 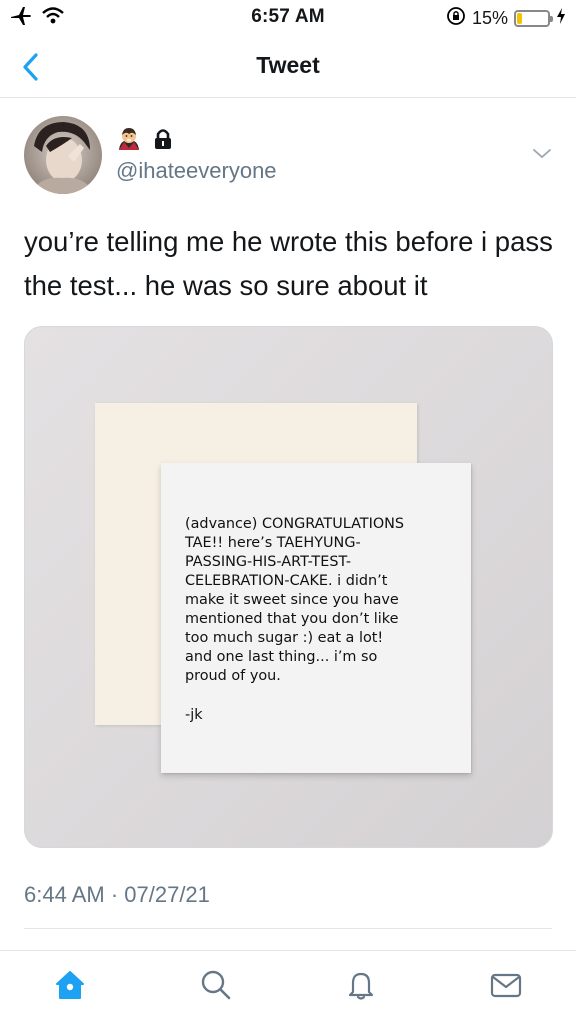 I want to click on tab-messages, so click(x=506, y=985).